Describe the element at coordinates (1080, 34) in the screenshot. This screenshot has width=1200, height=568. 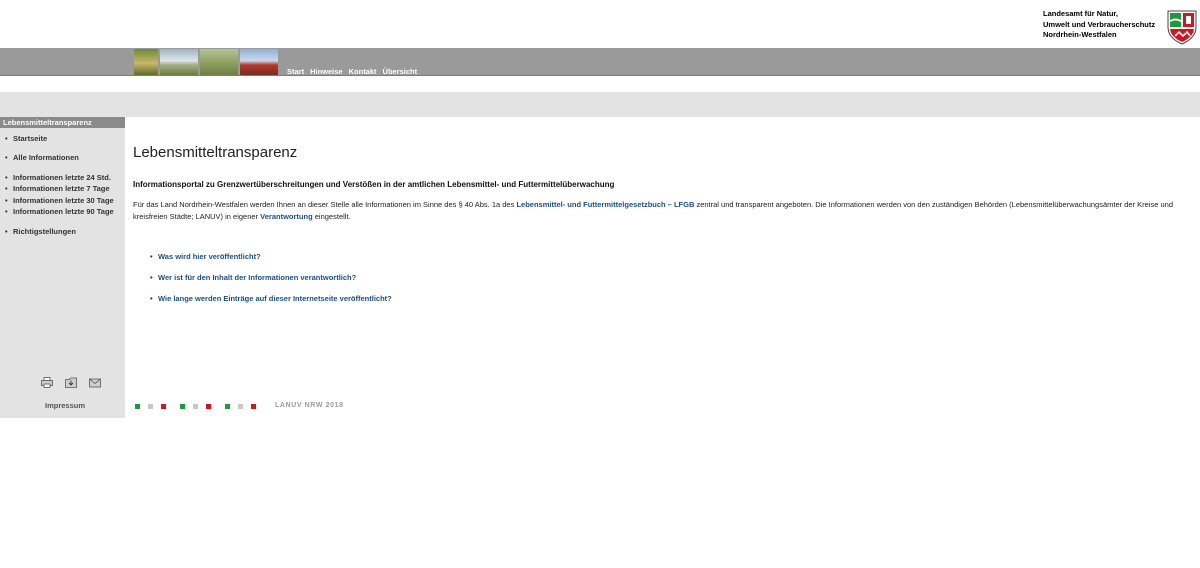
I see `org-line-3: Nordrhein-Westfalen` at that location.